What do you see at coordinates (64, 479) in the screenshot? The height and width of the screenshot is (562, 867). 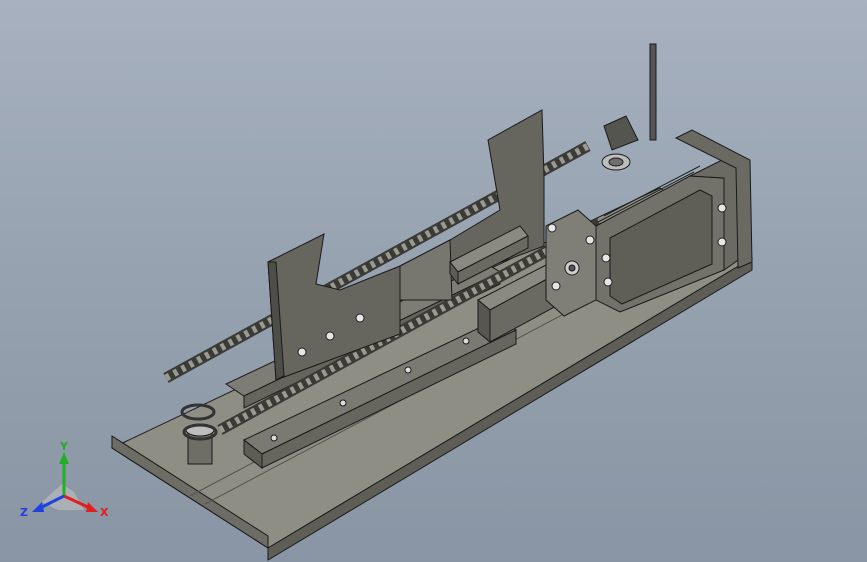 I see `coordinate-triad: Y X Z` at bounding box center [64, 479].